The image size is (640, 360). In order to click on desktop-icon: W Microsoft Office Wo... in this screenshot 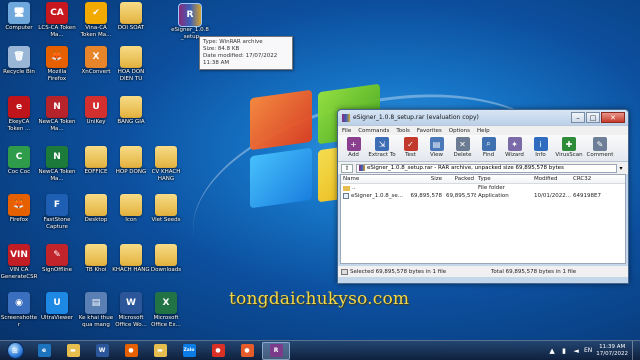, I will do `click(131, 310)`.